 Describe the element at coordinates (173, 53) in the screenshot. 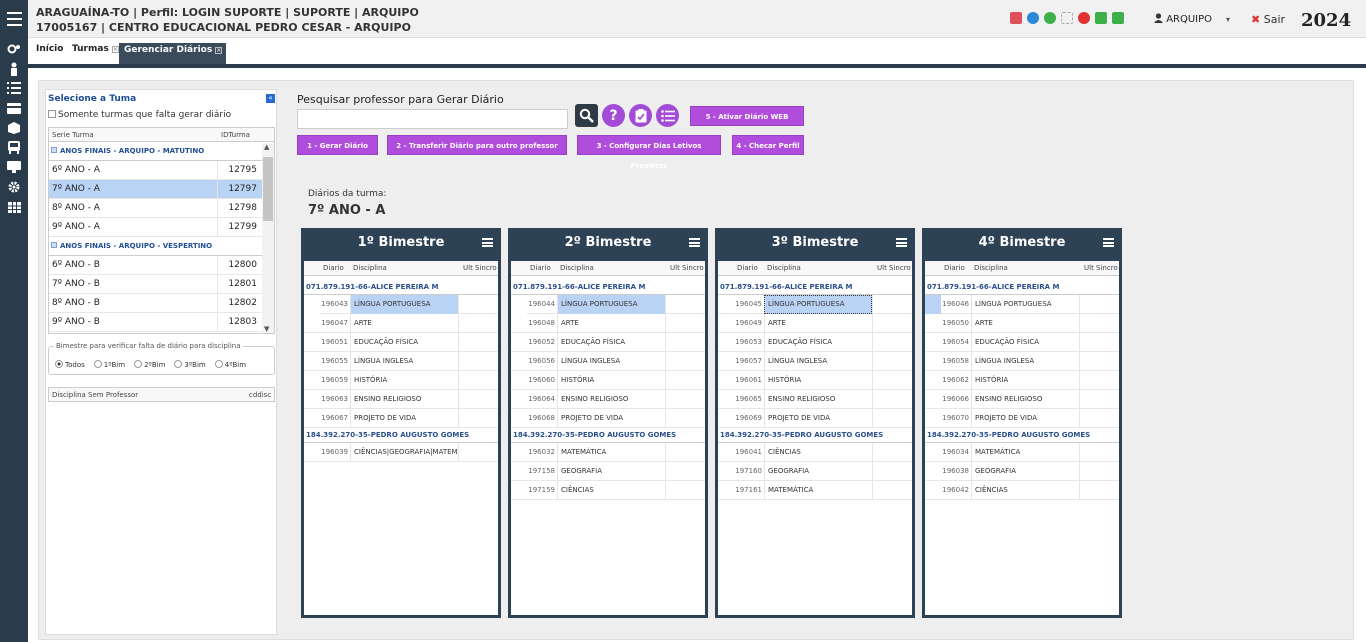

I see `tab-gerenciar-diarios: Gerenciar Diários ×` at that location.